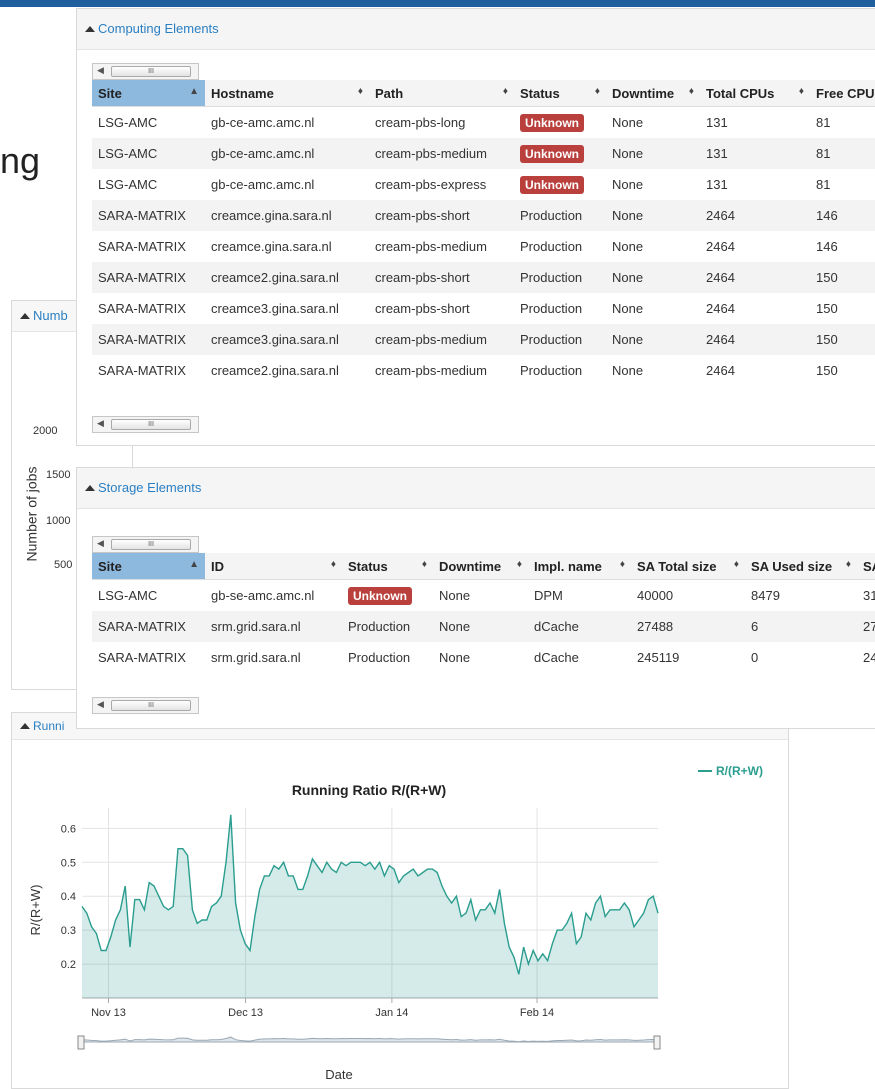 This screenshot has height=1089, width=875. I want to click on column-header: SA Used size ♦, so click(801, 566).